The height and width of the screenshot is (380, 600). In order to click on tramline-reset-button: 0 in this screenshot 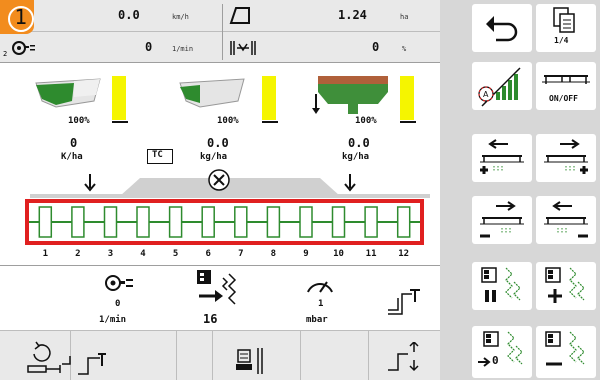, I will do `click(502, 352)`.